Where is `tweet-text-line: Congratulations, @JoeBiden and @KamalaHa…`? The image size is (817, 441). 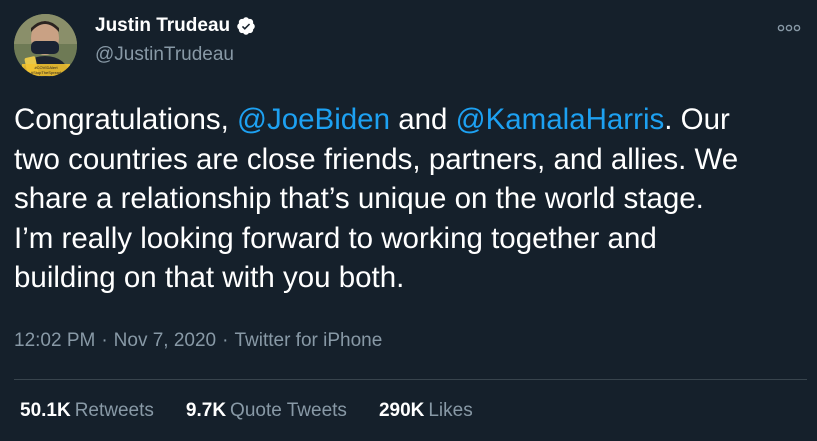
tweet-text-line: Congratulations, @JoeBiden and @KamalaHa… is located at coordinates (409, 120).